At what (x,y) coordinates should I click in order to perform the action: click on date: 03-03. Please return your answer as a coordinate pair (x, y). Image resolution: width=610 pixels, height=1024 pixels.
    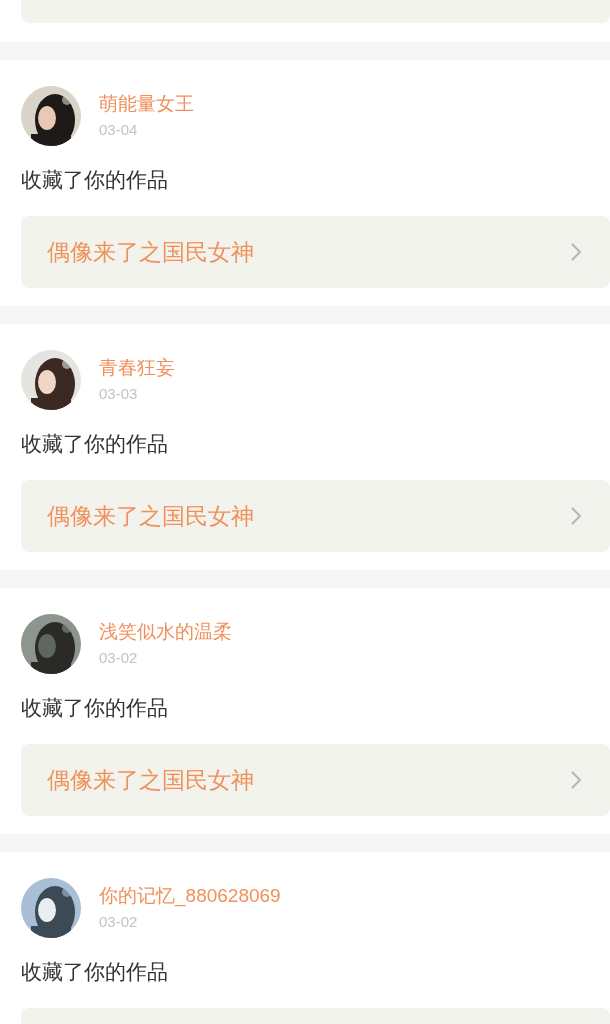
    Looking at the image, I should click on (119, 394).